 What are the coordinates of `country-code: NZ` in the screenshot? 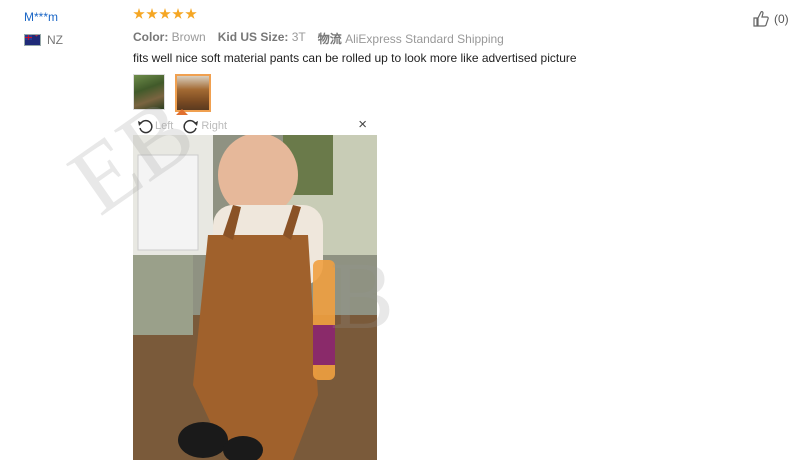 It's located at (55, 40).